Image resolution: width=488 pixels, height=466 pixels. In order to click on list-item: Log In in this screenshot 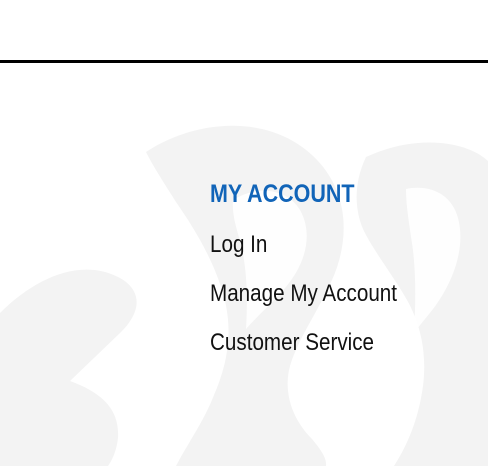, I will do `click(349, 244)`.